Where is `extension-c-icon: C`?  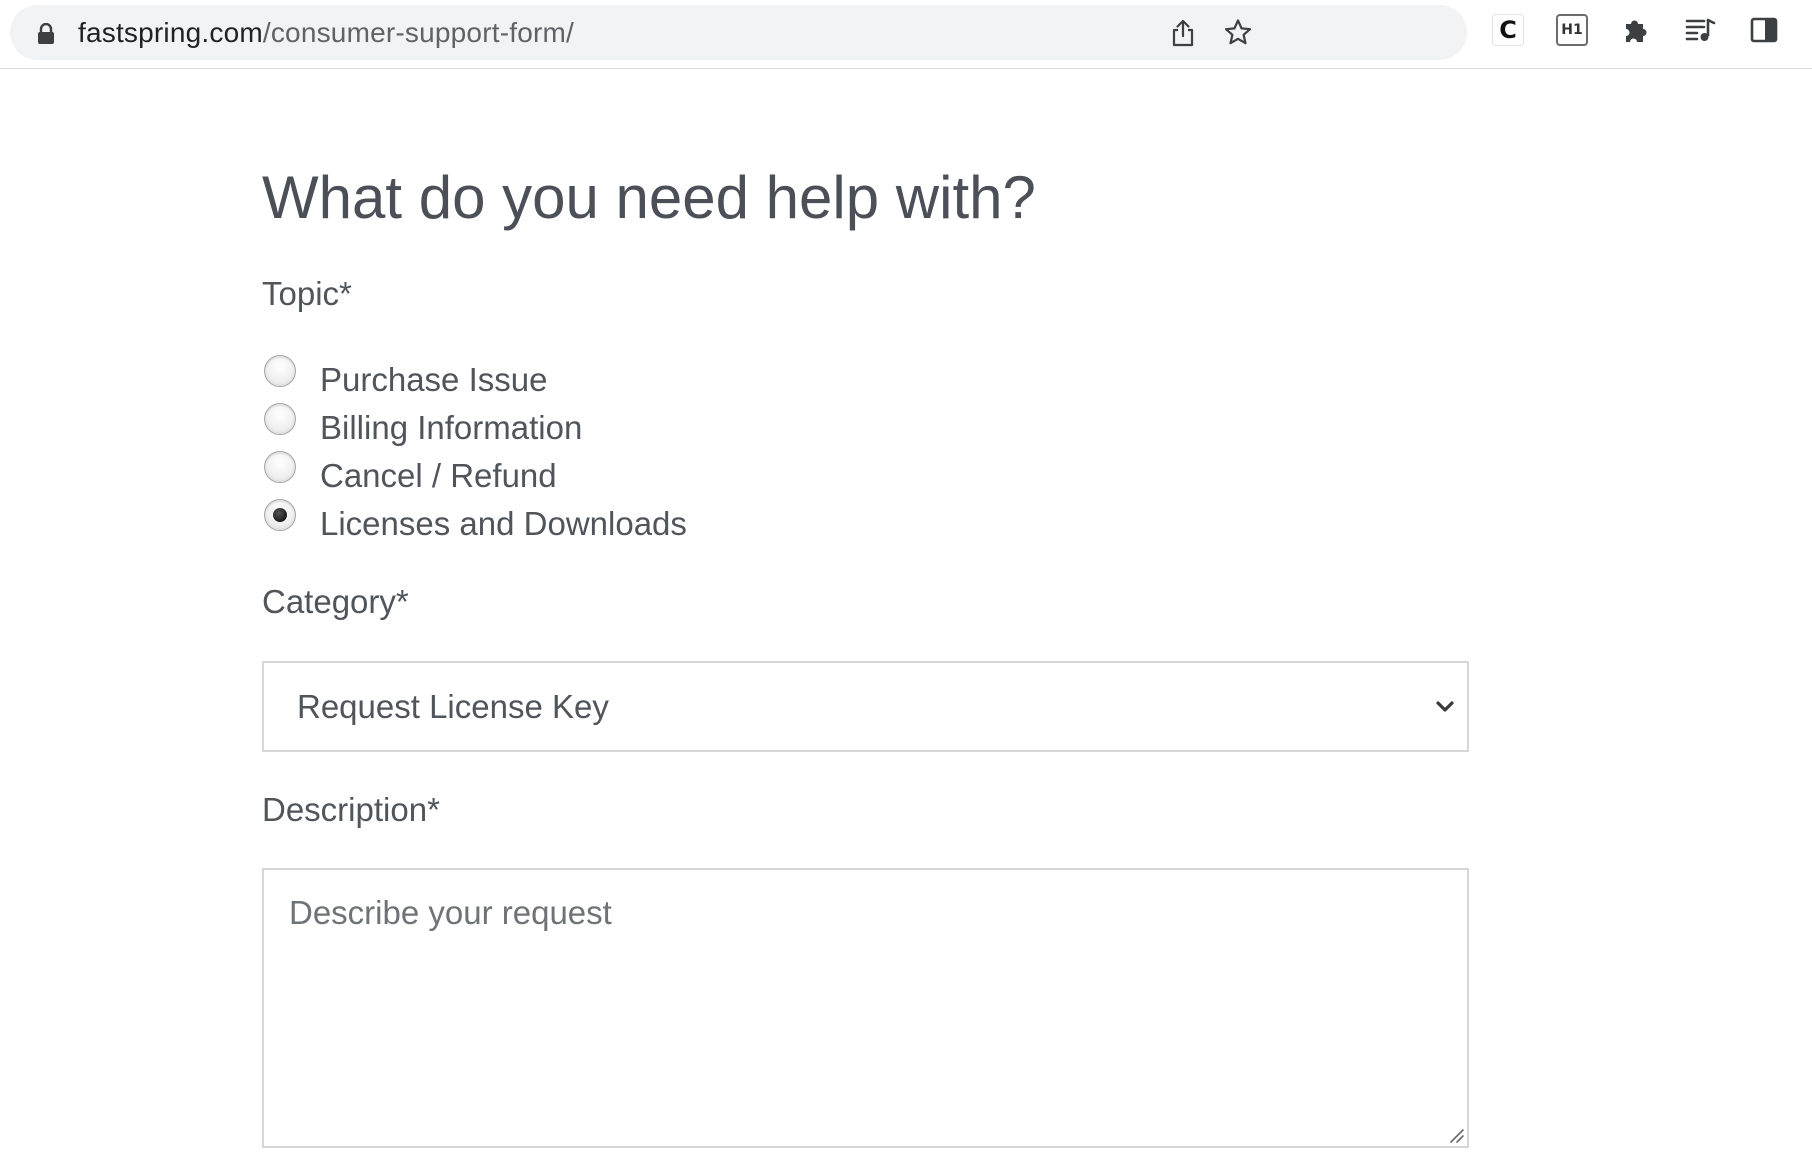
extension-c-icon: C is located at coordinates (1508, 30).